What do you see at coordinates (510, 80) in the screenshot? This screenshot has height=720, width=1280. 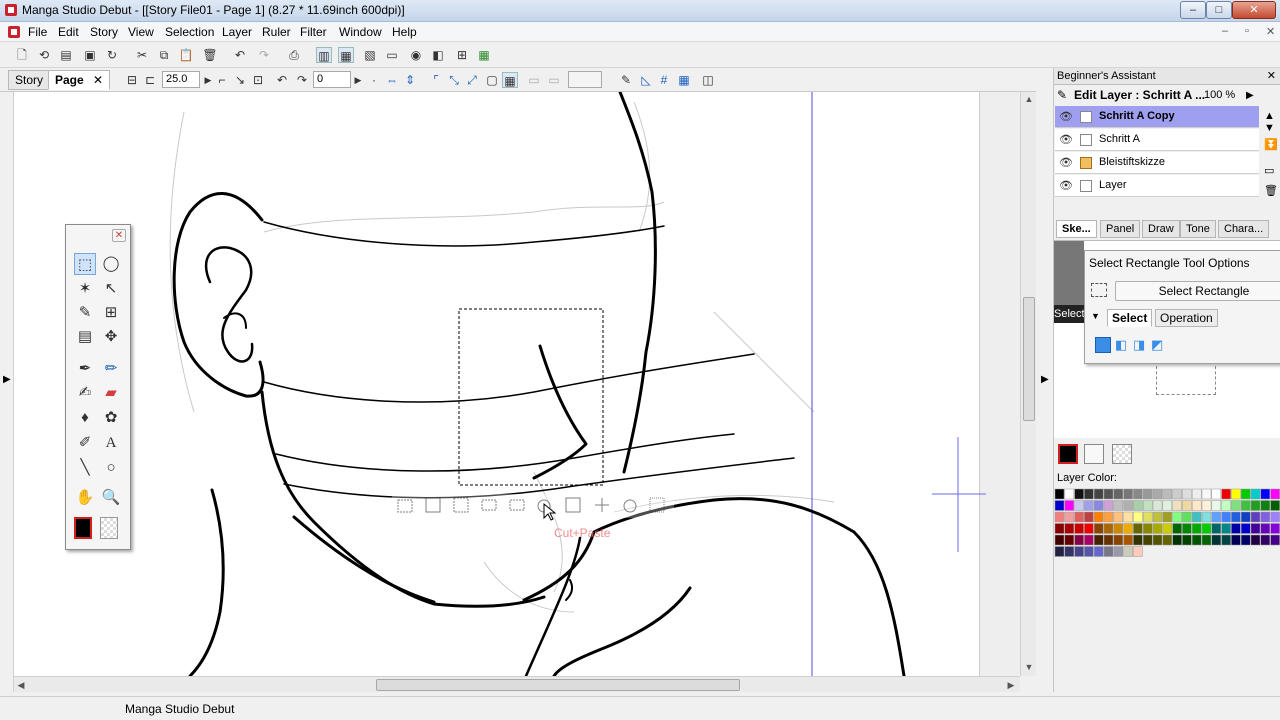 I see `show-selection-icon: ▦` at bounding box center [510, 80].